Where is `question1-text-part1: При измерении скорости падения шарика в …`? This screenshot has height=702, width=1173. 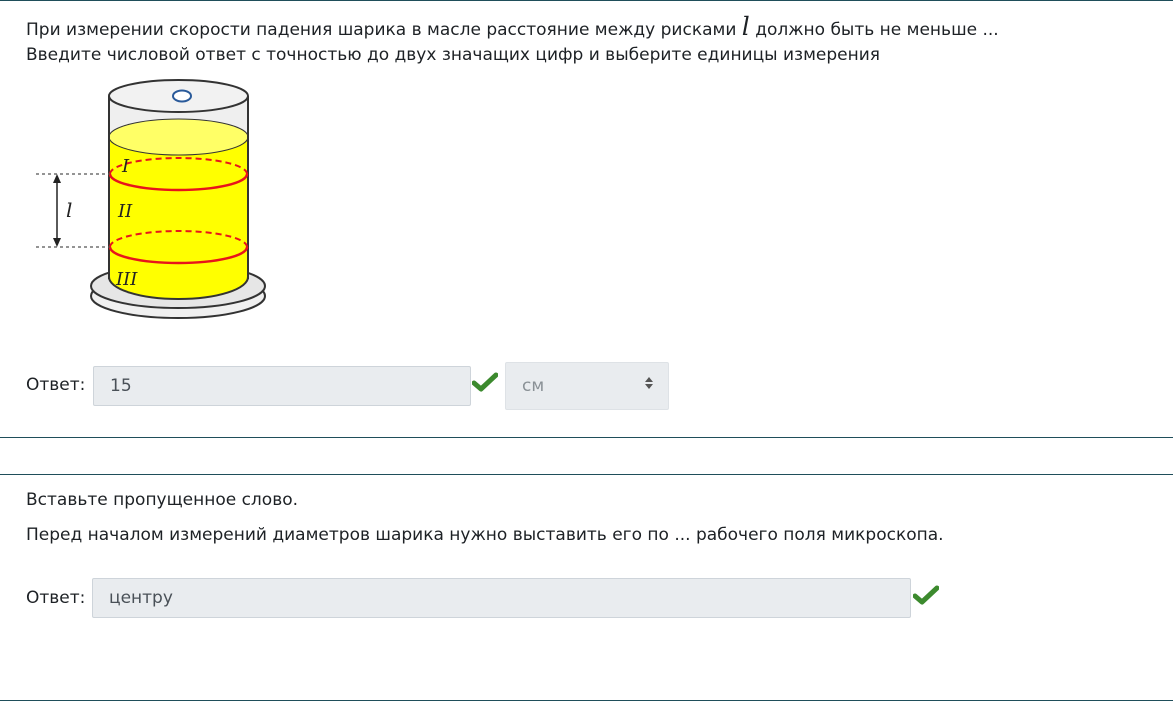 question1-text-part1: При измерении скорости падения шарика в … is located at coordinates (381, 30).